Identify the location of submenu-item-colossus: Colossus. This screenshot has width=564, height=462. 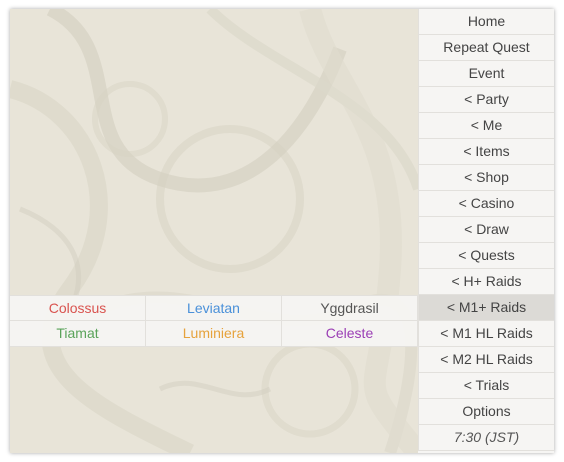
(78, 308).